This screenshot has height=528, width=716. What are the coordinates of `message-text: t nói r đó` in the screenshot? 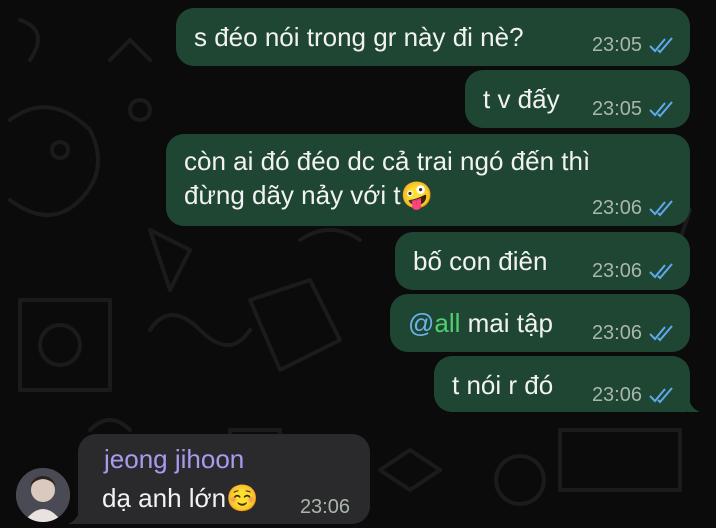 It's located at (503, 385).